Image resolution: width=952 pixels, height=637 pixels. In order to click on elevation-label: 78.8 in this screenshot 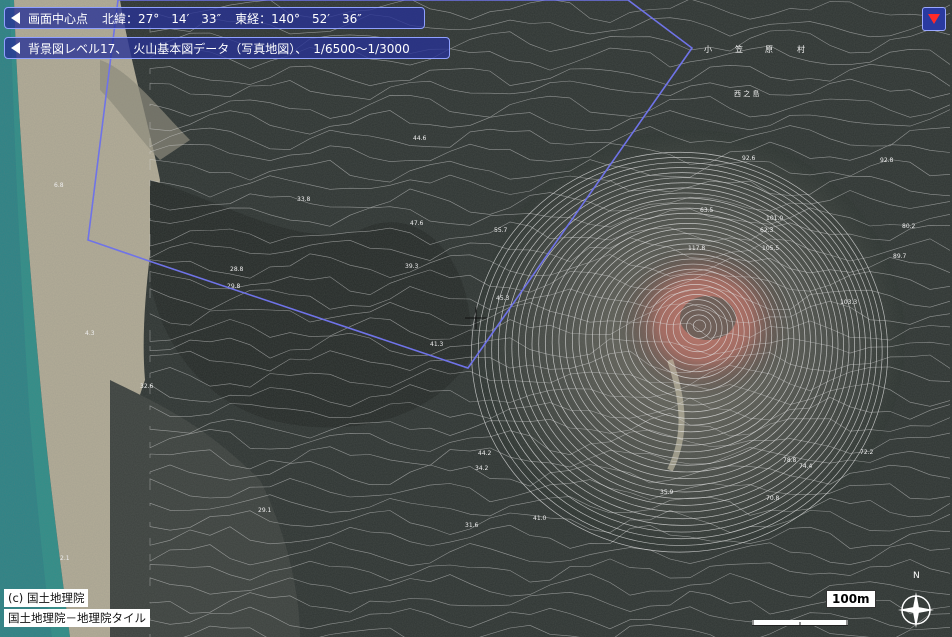, I will do `click(790, 460)`.